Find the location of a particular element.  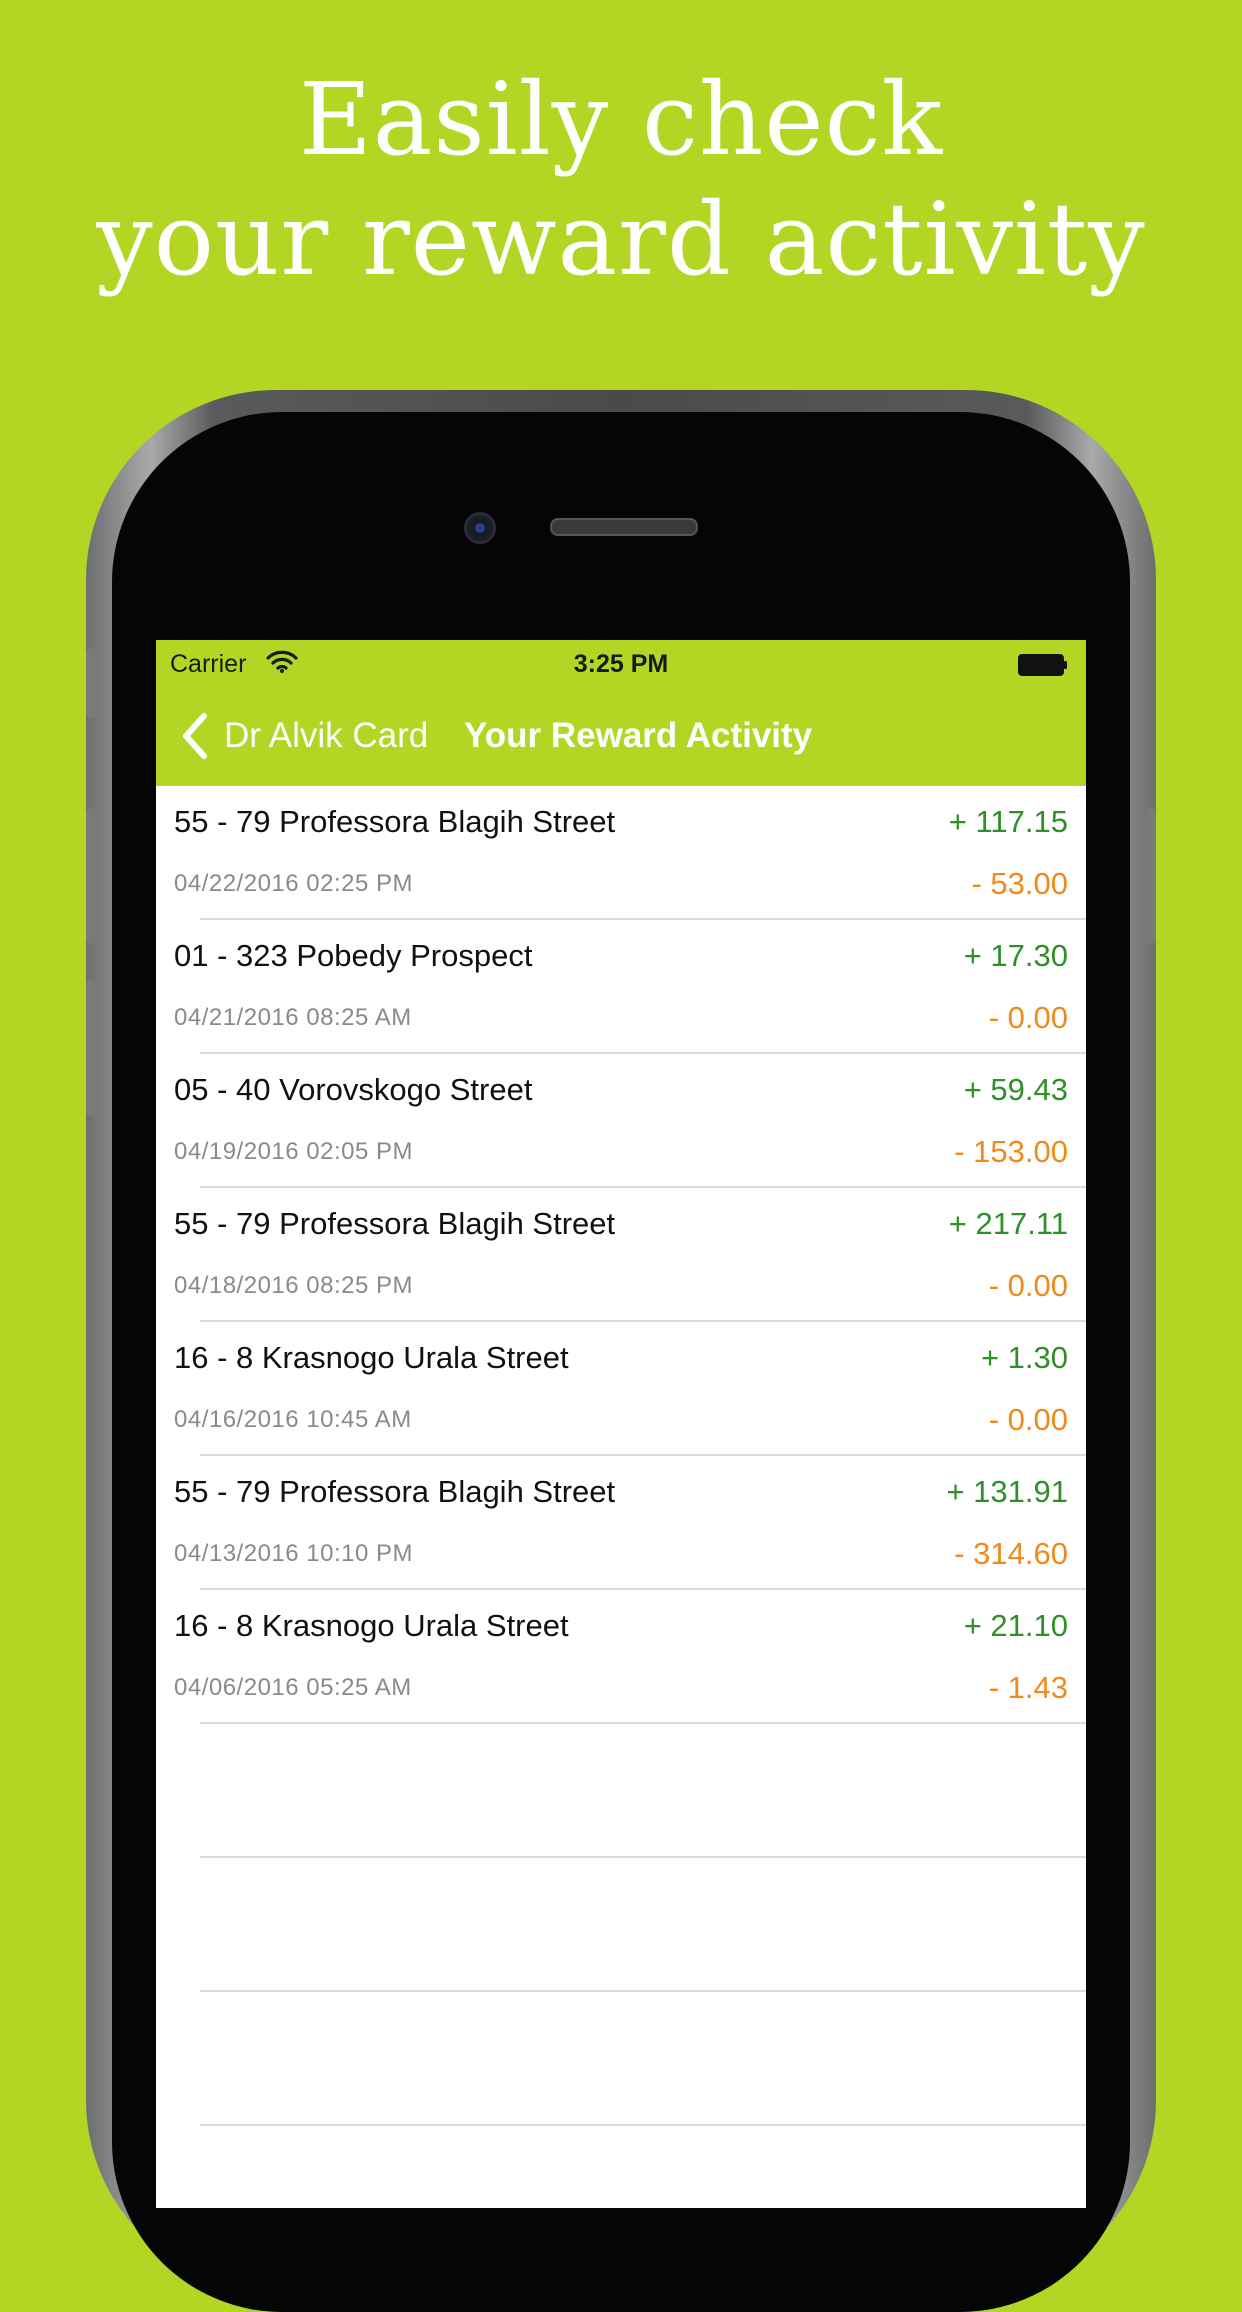

activity-location: 01 - 323 Pobedy Prospect is located at coordinates (353, 955).